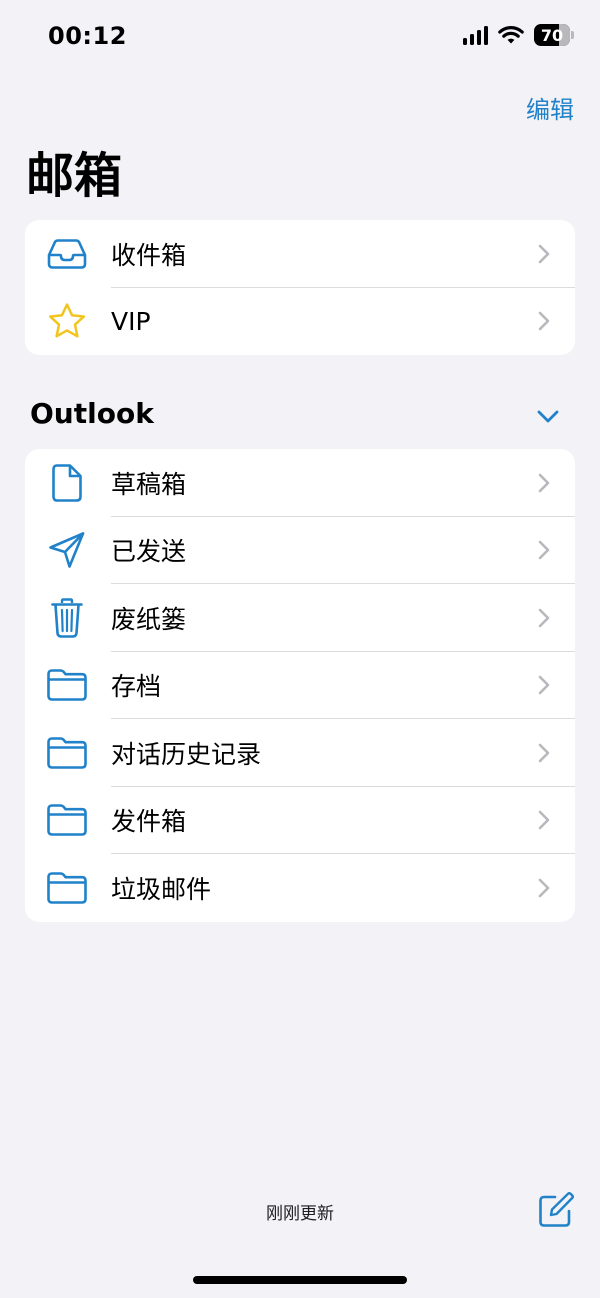 Image resolution: width=600 pixels, height=1298 pixels. Describe the element at coordinates (300, 254) in the screenshot. I see `mailbox-row-inbox: 收件箱` at that location.